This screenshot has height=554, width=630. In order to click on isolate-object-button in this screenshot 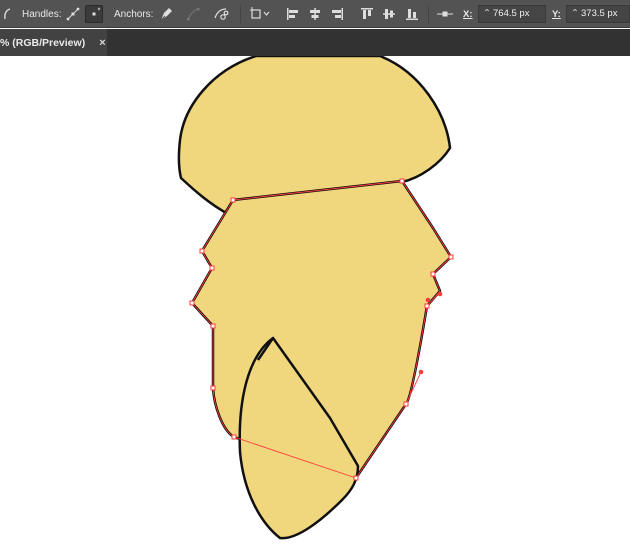, I will do `click(261, 14)`.